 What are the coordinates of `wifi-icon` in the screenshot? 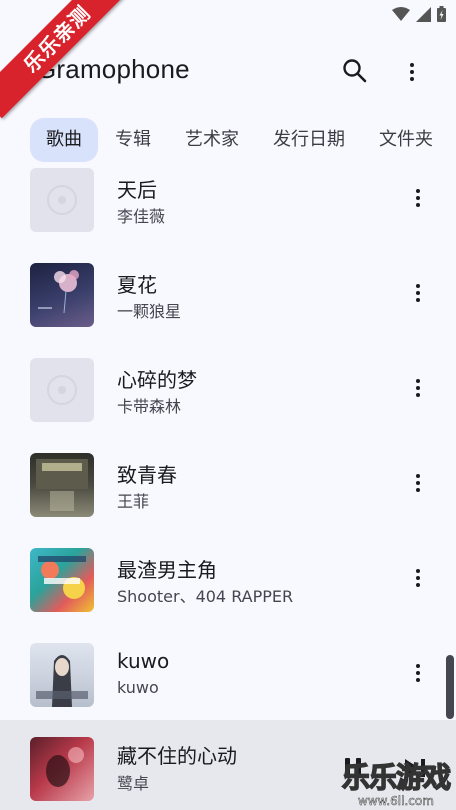 It's located at (401, 13).